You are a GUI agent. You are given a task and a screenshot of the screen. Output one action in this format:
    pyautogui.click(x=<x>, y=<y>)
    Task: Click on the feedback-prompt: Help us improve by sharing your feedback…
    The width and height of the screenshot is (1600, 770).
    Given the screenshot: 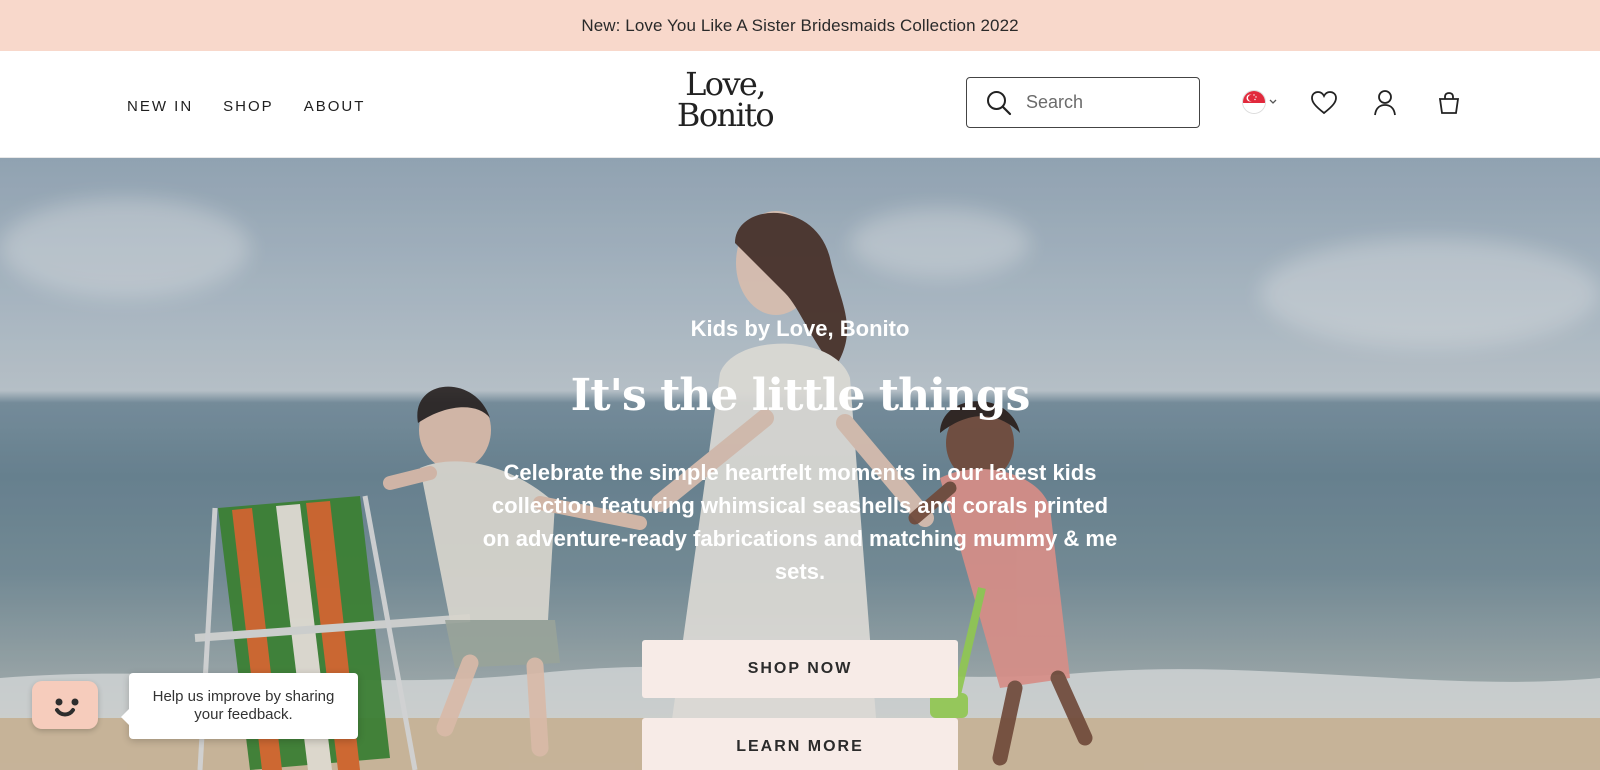 What is the action you would take?
    pyautogui.click(x=239, y=706)
    